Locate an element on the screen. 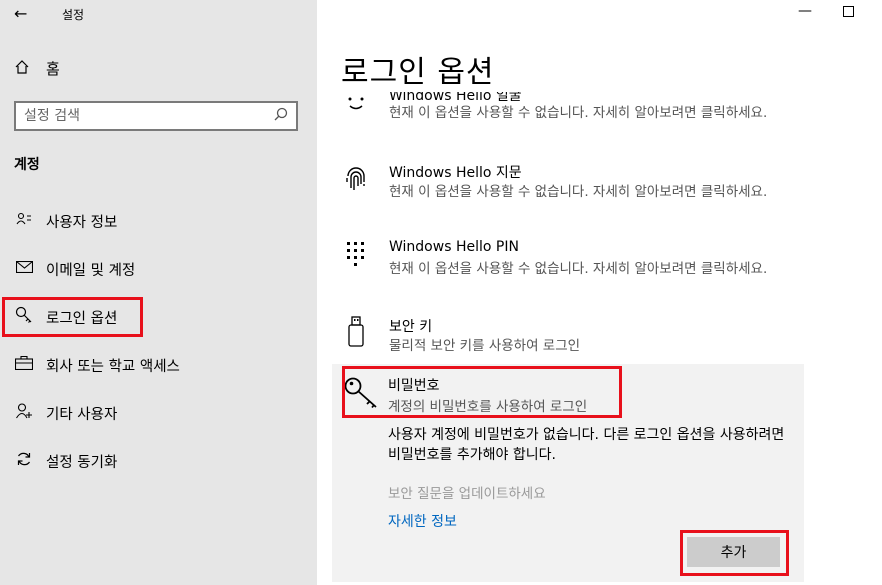 This screenshot has width=882, height=585. sync-icon is located at coordinates (24, 461).